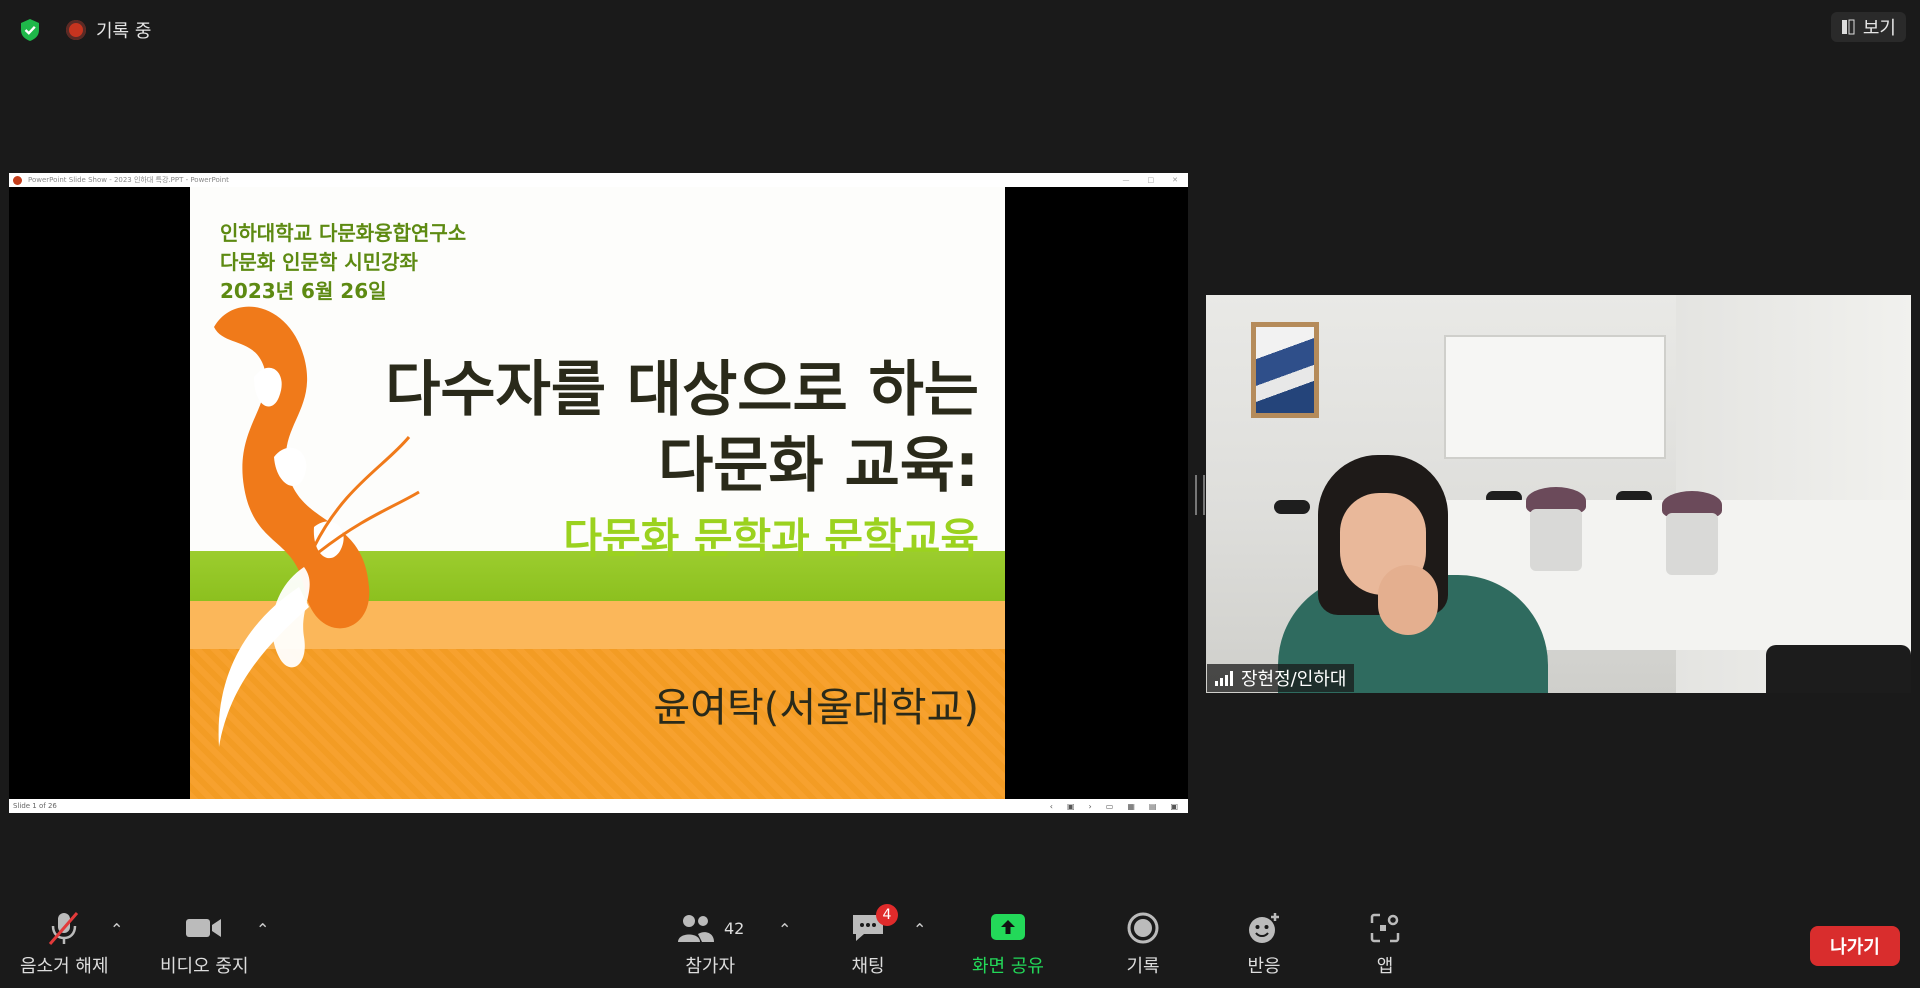  What do you see at coordinates (64, 928) in the screenshot?
I see `microphone-muted-icon` at bounding box center [64, 928].